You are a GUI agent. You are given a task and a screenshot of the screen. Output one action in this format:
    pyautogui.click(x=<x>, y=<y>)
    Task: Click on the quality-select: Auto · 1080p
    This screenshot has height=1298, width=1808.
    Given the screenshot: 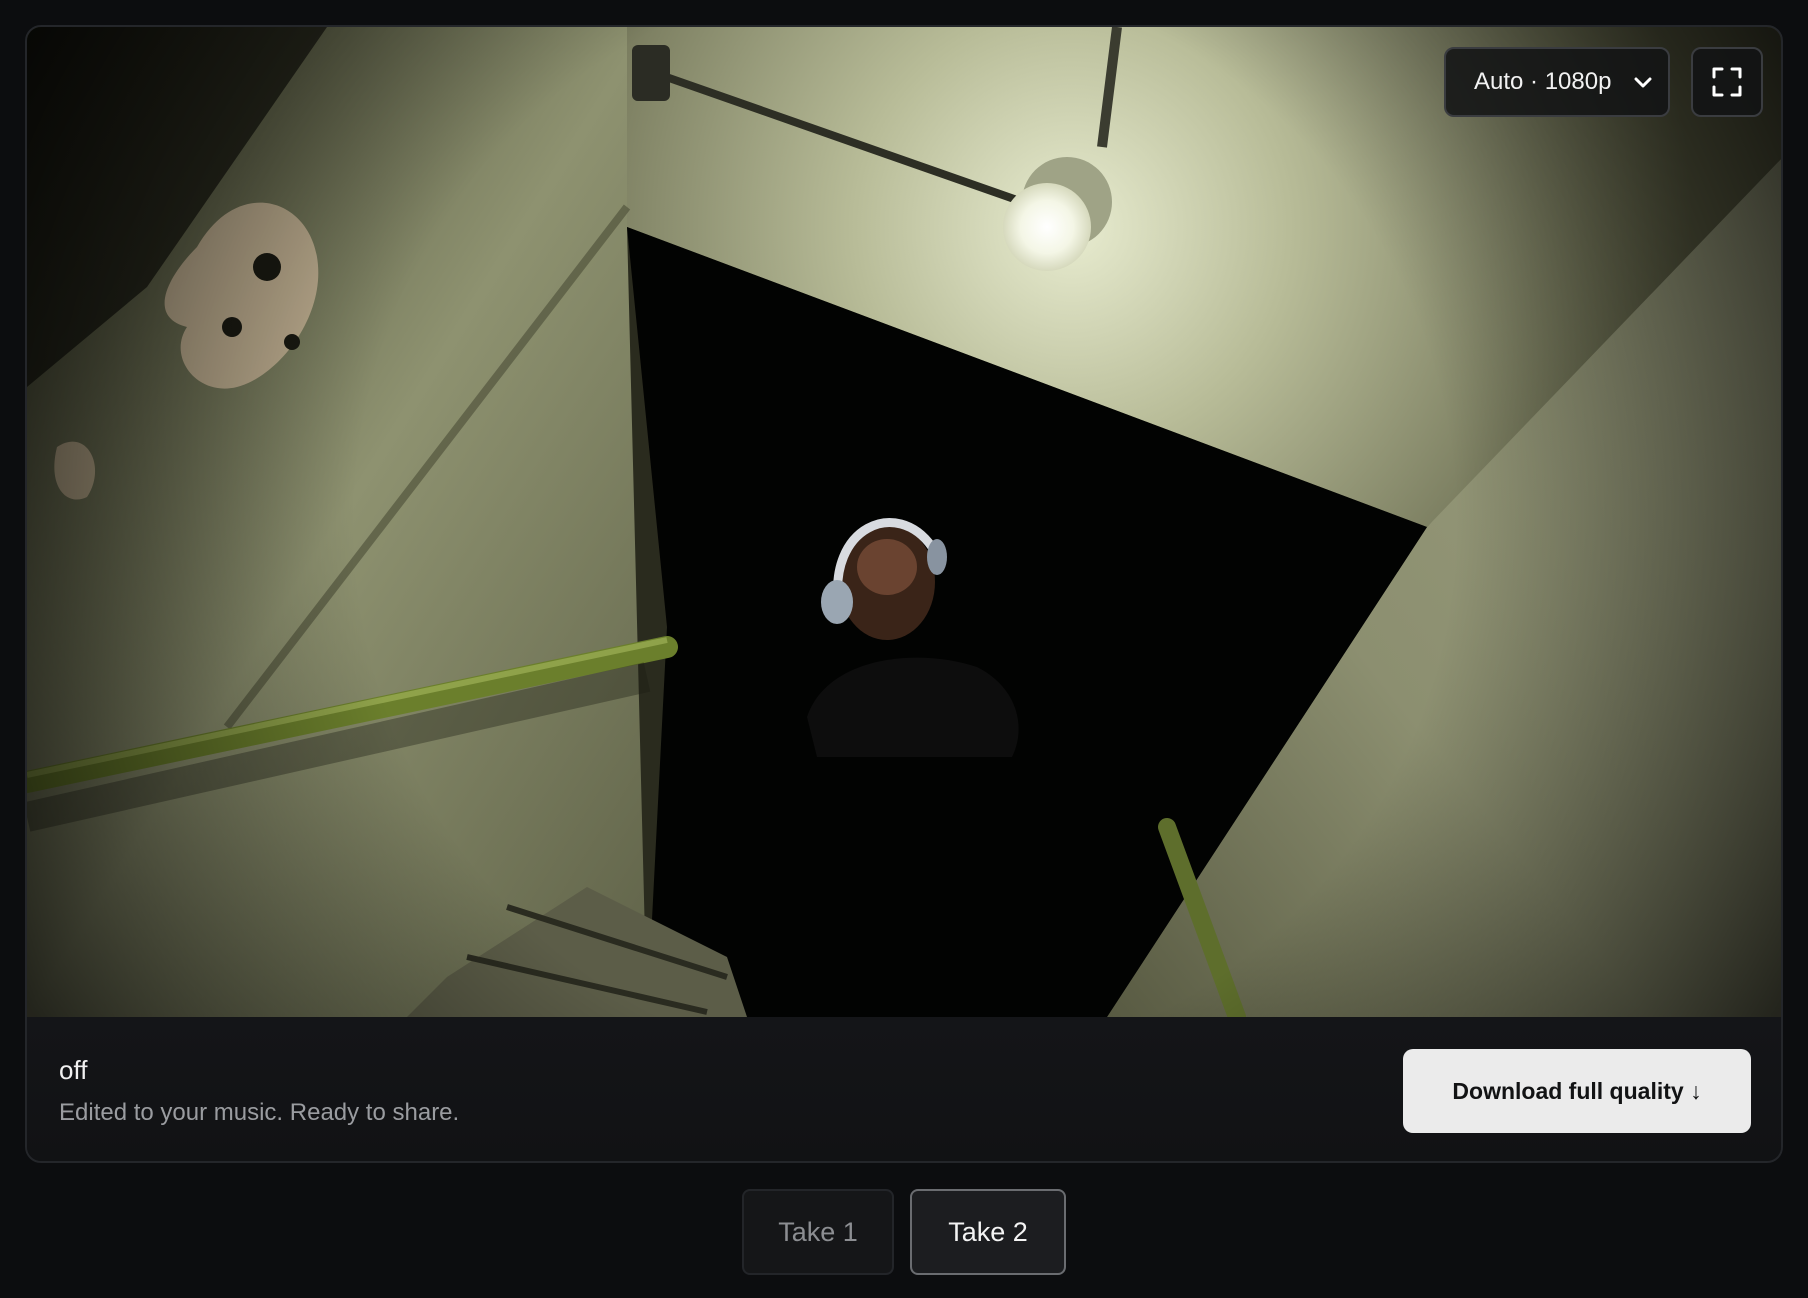 What is the action you would take?
    pyautogui.click(x=1557, y=82)
    